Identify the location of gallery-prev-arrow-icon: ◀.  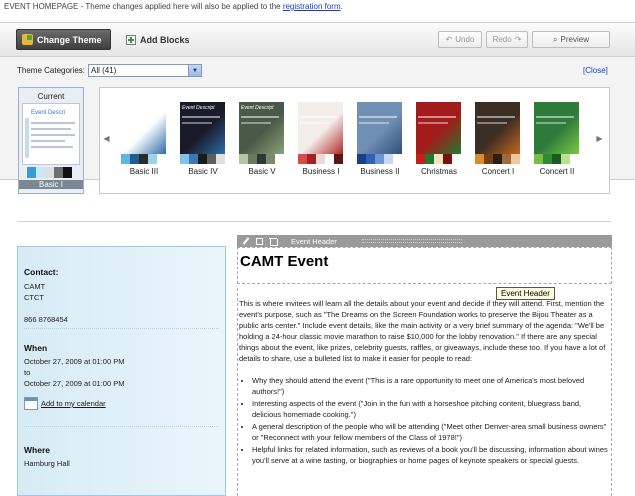
(106, 138).